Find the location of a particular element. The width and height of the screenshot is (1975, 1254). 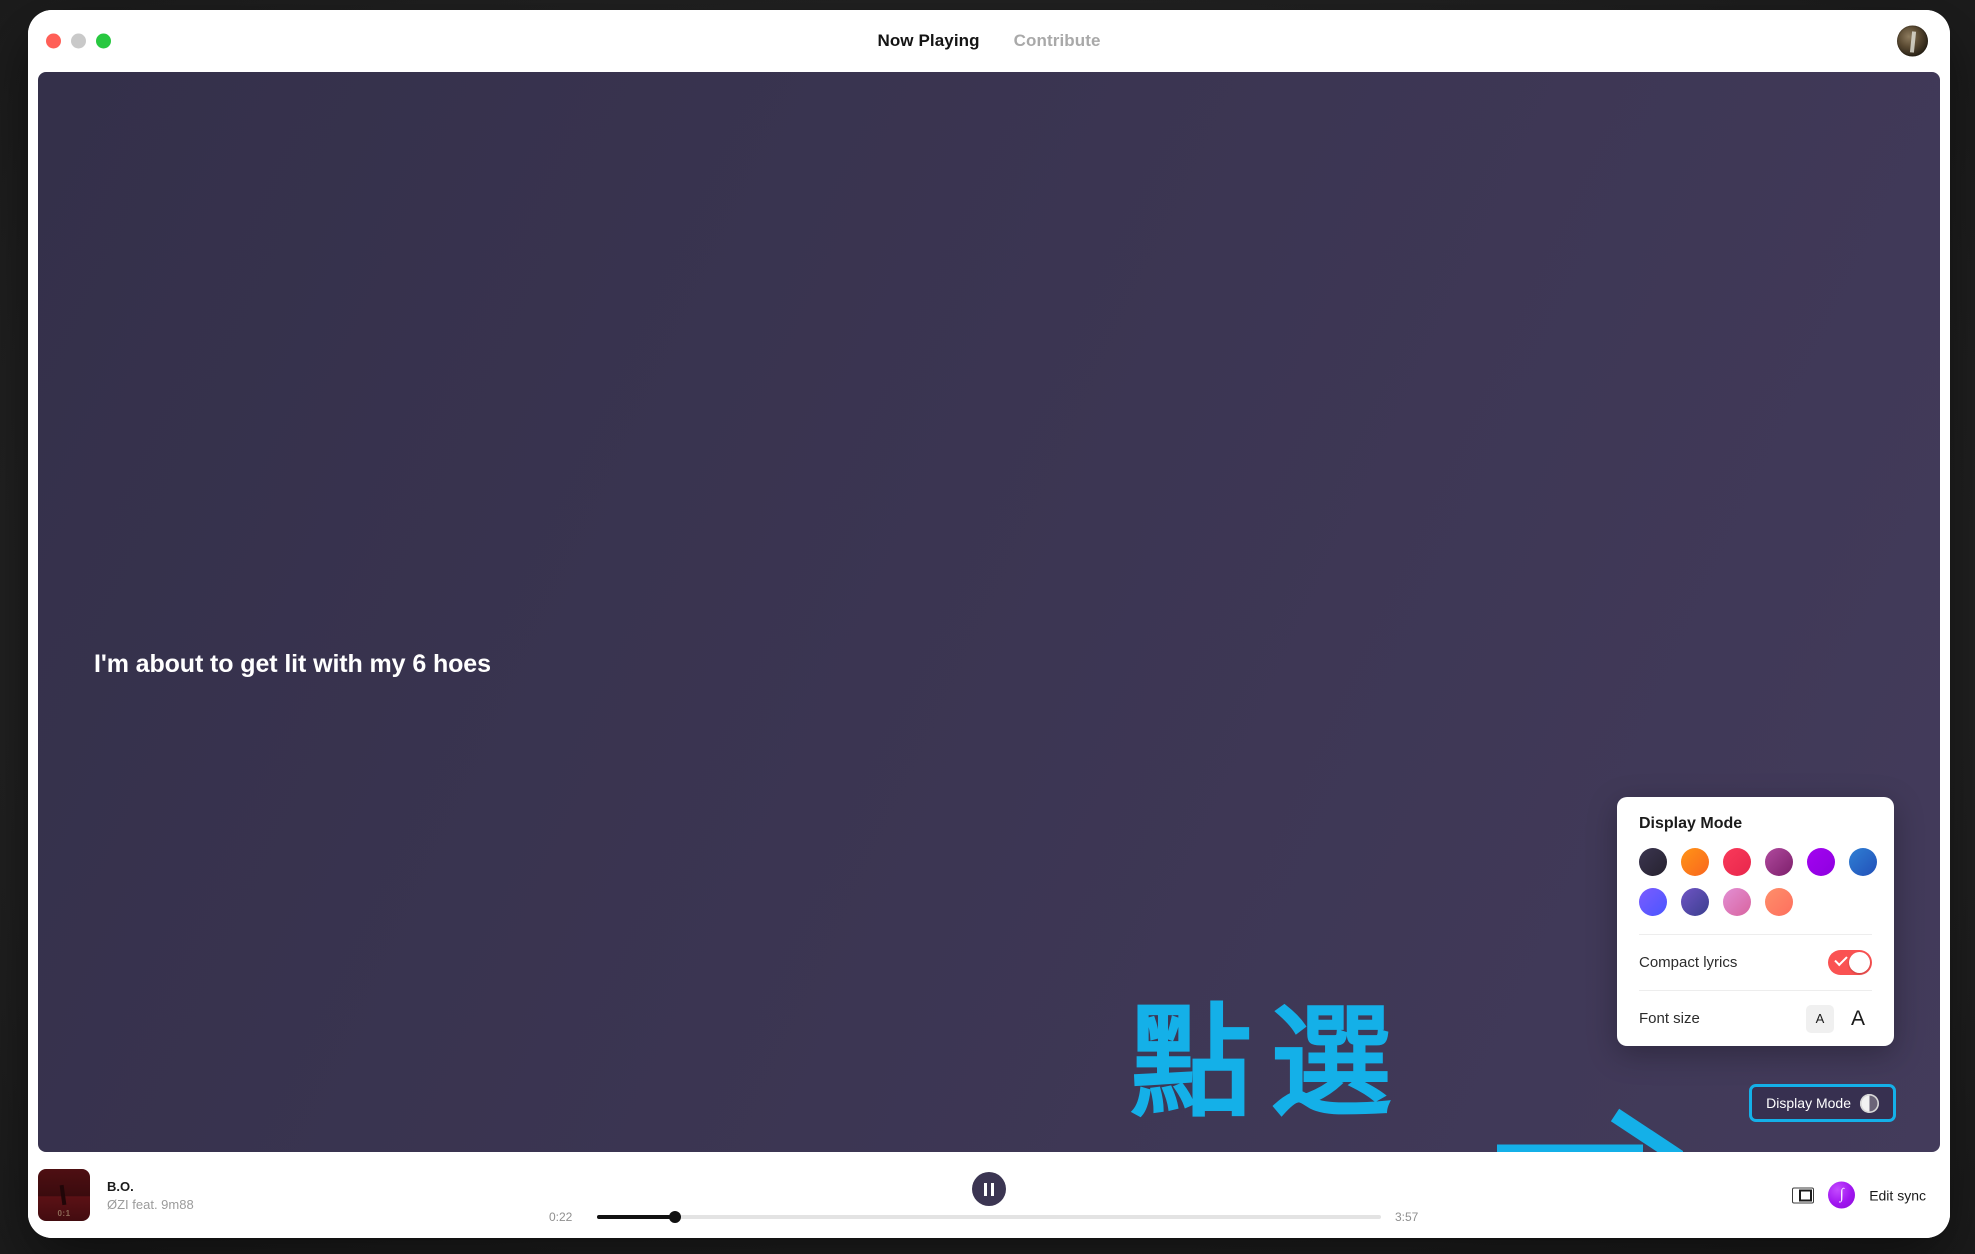

font-size-label: Font size is located at coordinates (1669, 1018).